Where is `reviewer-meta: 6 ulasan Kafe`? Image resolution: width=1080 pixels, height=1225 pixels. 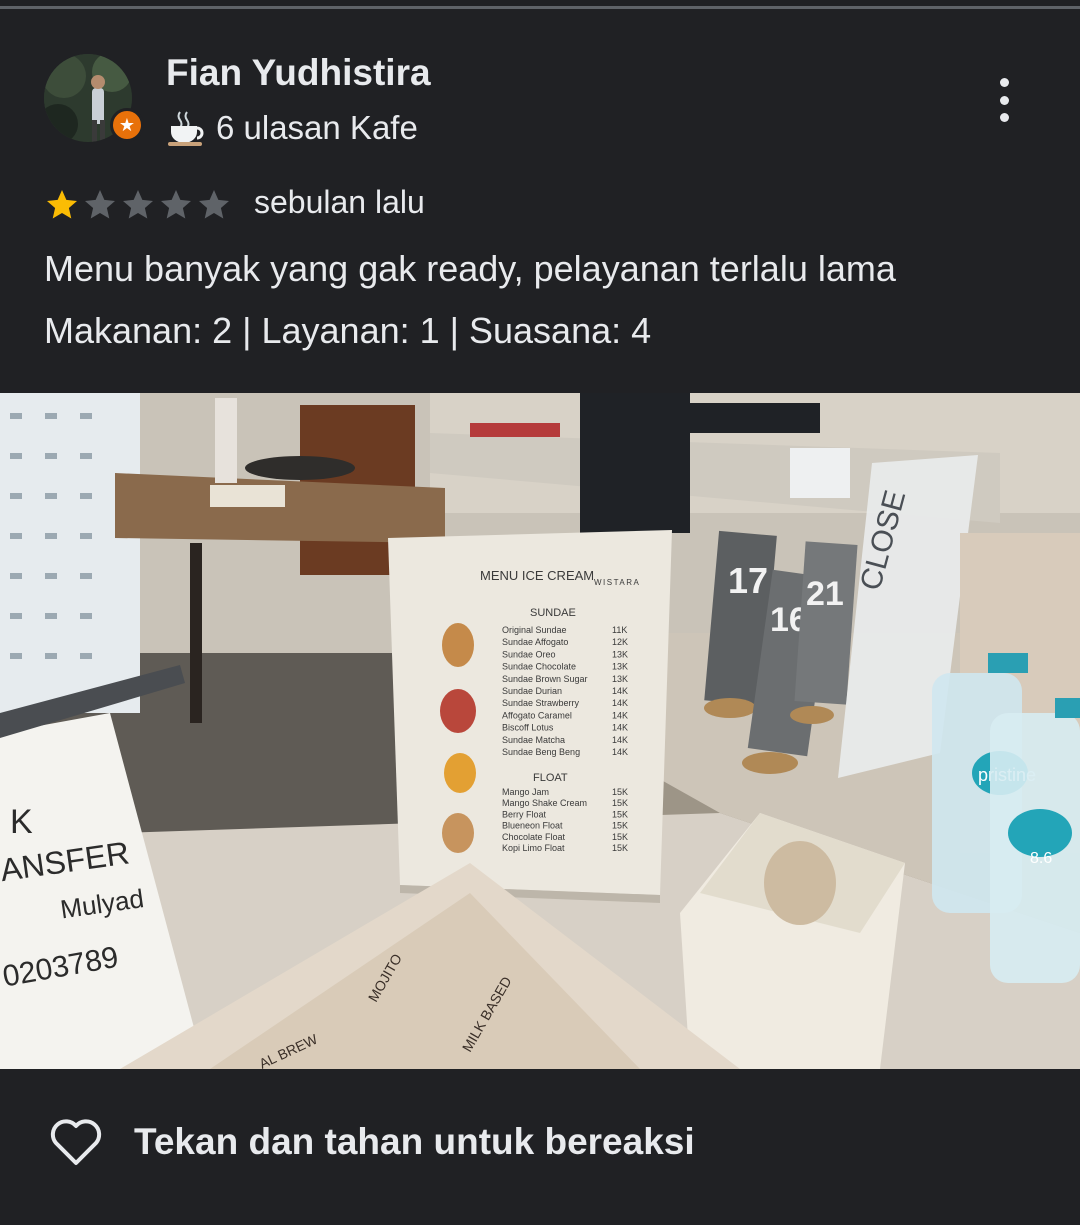
reviewer-meta: 6 ulasan Kafe is located at coordinates (292, 128).